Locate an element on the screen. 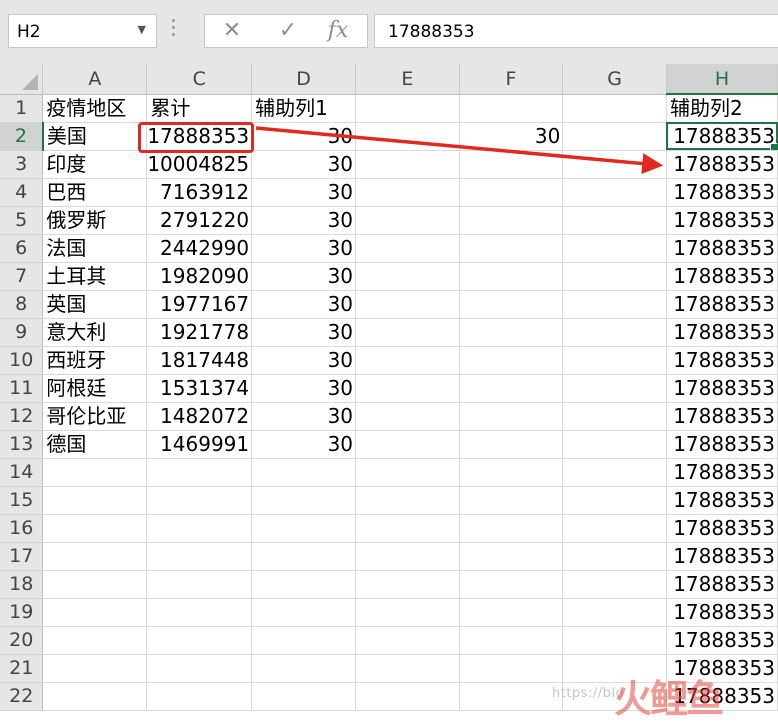 This screenshot has height=723, width=778. annotation-arrow is located at coordinates (459, 150).